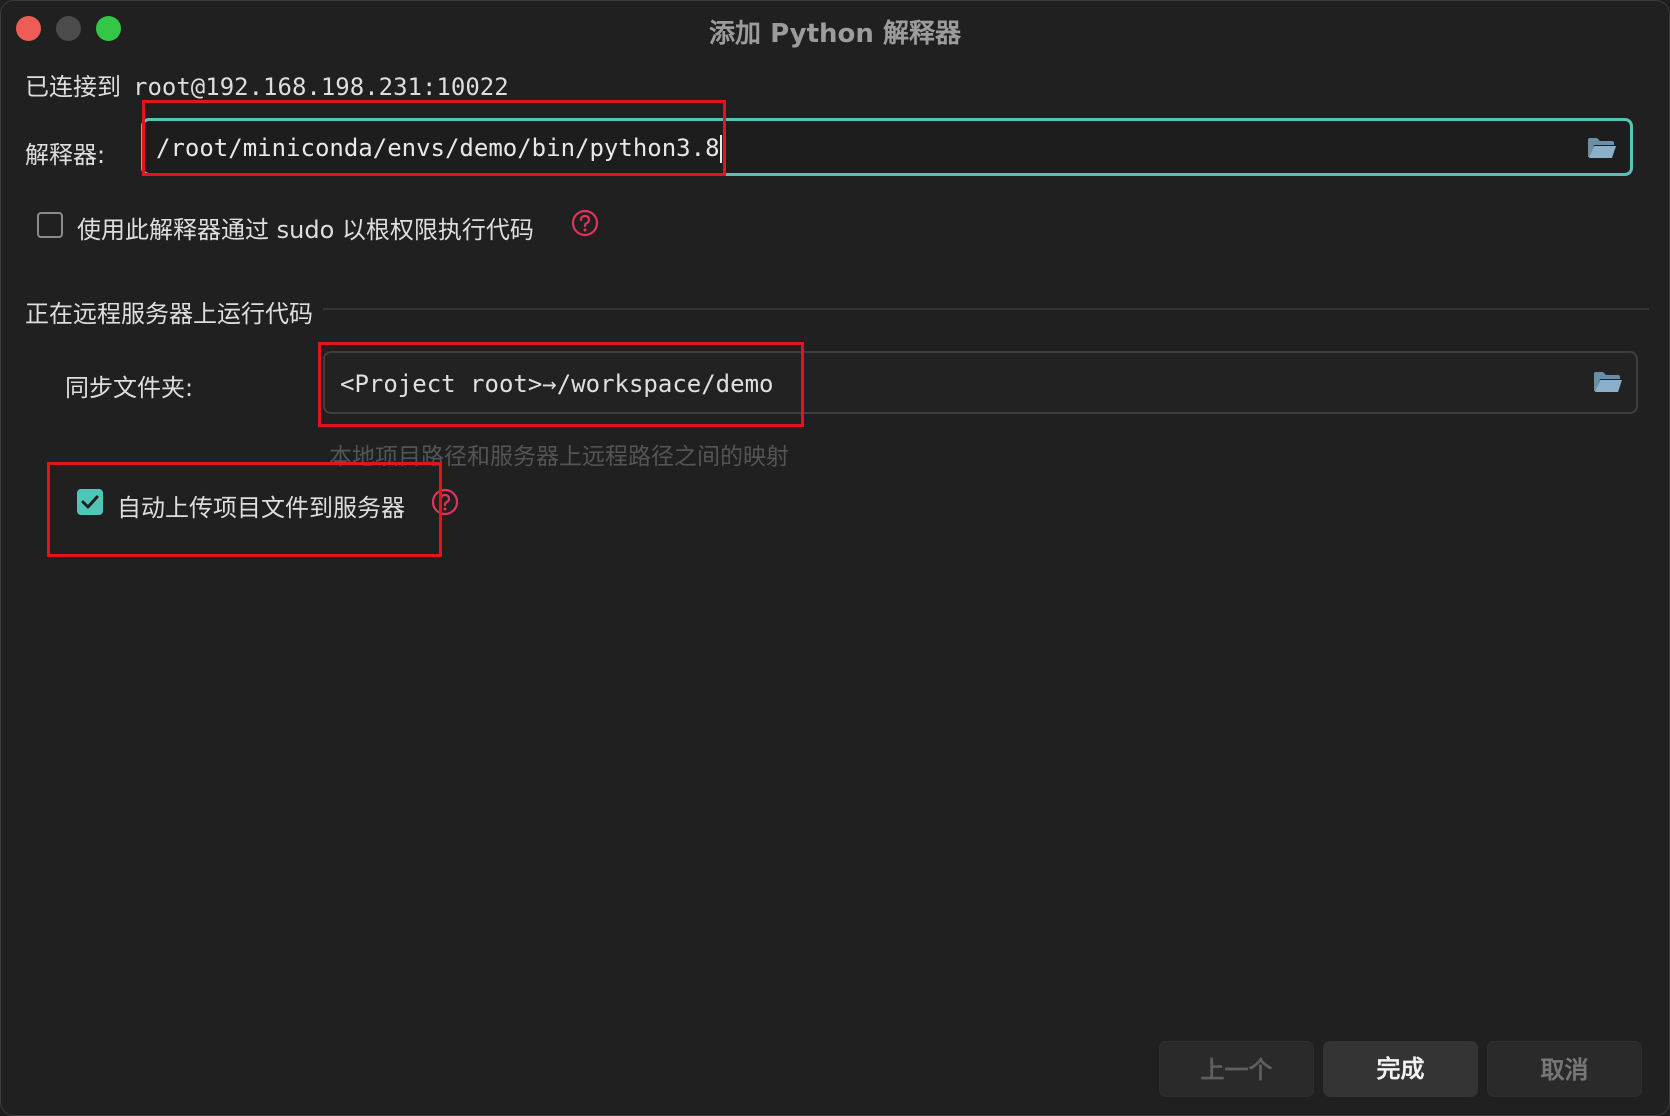 The image size is (1670, 1116). What do you see at coordinates (986, 309) in the screenshot?
I see `section-separator` at bounding box center [986, 309].